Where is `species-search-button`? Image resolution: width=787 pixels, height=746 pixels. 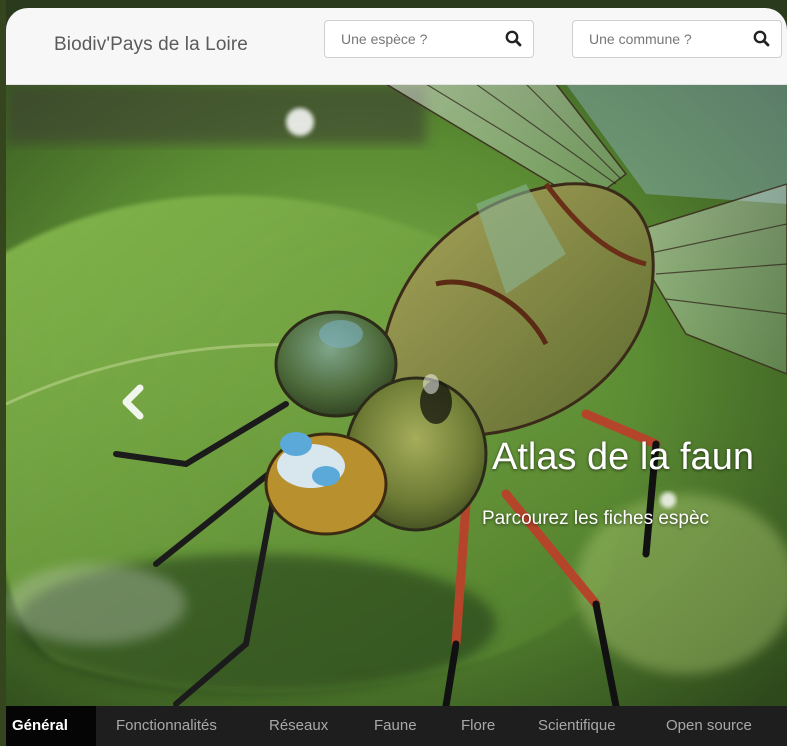 species-search-button is located at coordinates (514, 39).